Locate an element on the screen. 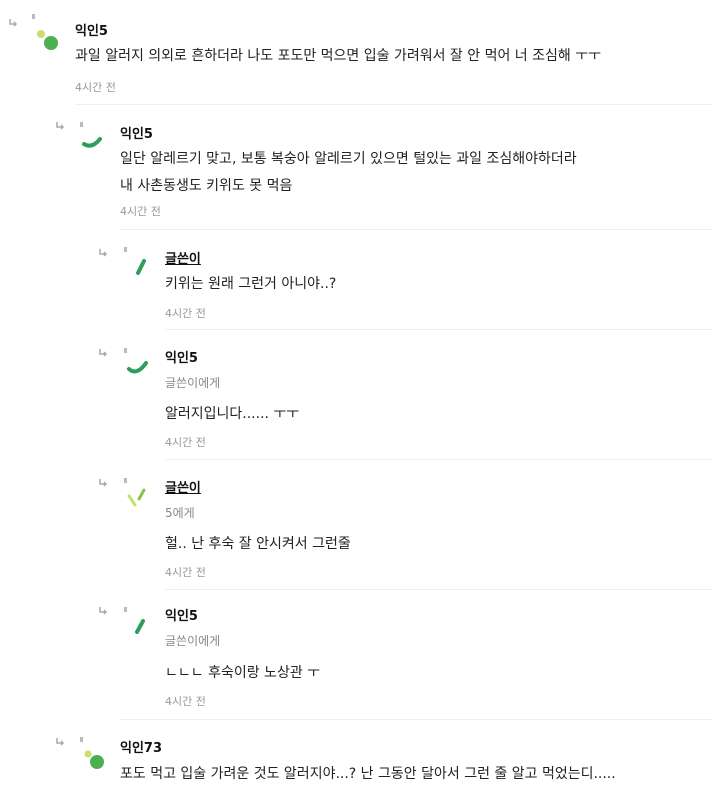  comment-body: ㄴㄴㄴ 후숙이랑 노상관 ㅜ is located at coordinates (243, 673).